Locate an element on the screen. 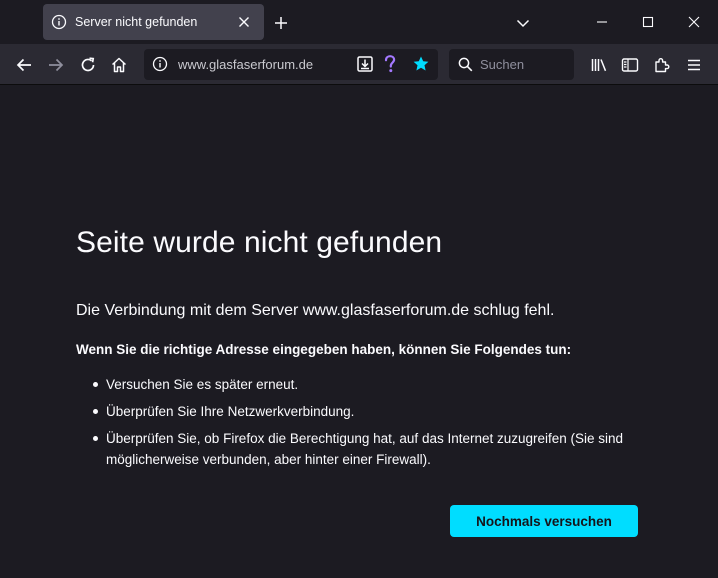 This screenshot has height=578, width=718. title-bar: Server nicht gefunden is located at coordinates (359, 22).